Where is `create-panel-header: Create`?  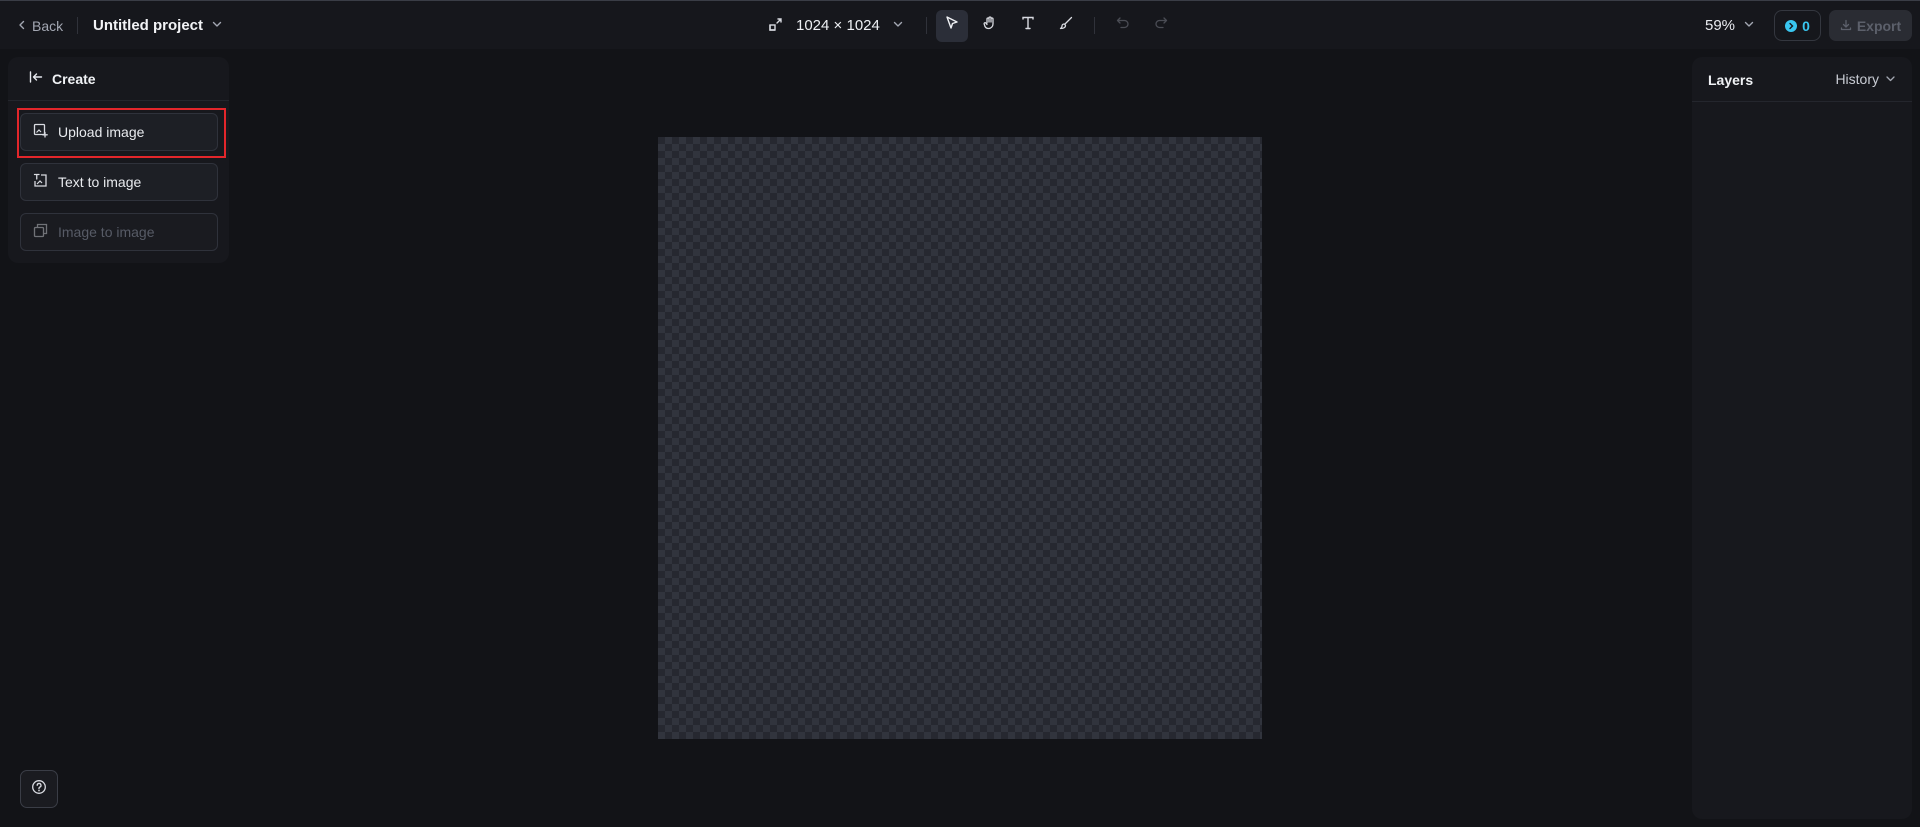
create-panel-header: Create is located at coordinates (118, 79).